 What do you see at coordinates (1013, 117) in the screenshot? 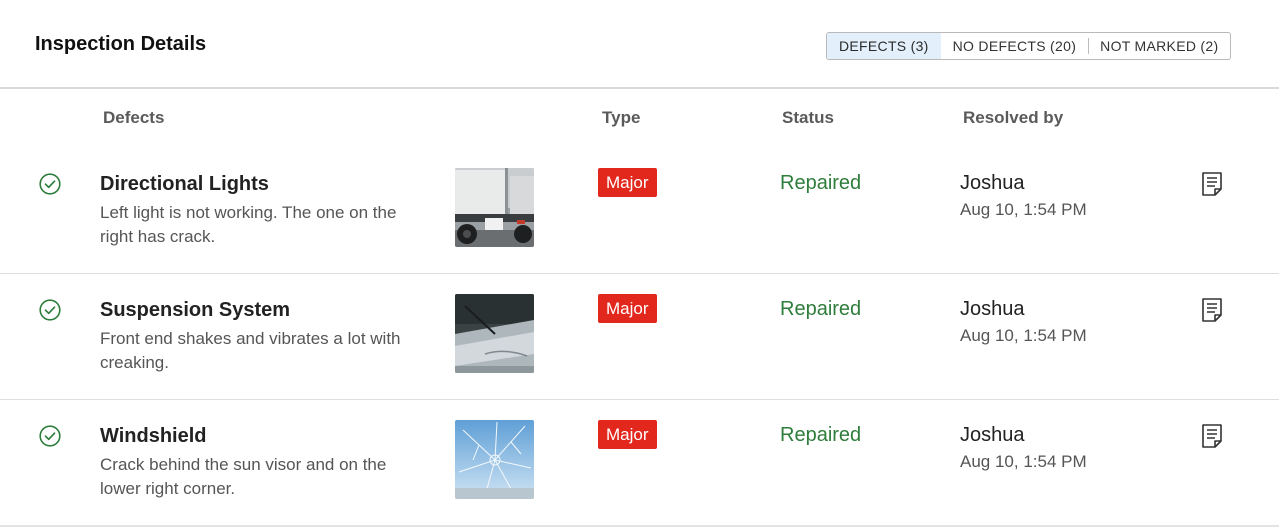
I see `column-header-resolved-by: Resolved by` at bounding box center [1013, 117].